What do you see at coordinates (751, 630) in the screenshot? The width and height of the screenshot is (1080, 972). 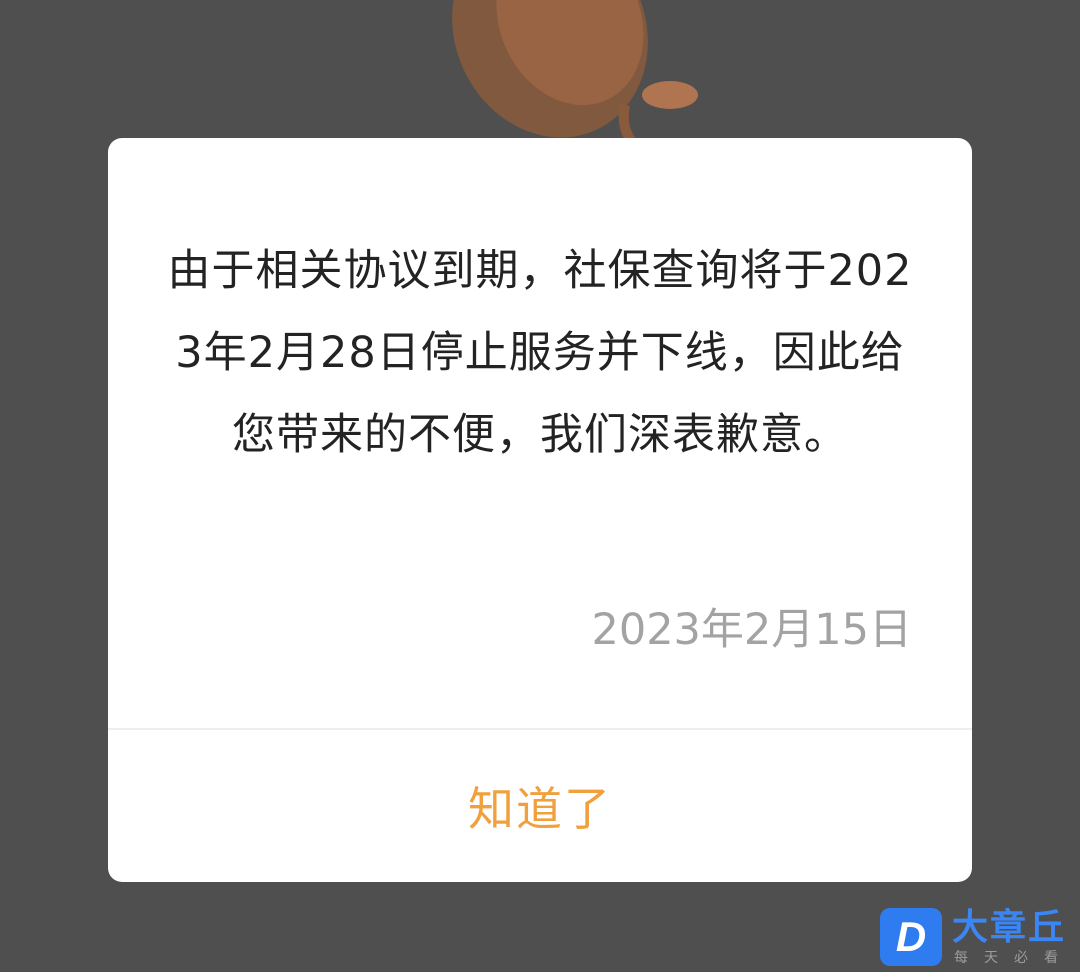 I see `notice-date: 2023年2月15日` at bounding box center [751, 630].